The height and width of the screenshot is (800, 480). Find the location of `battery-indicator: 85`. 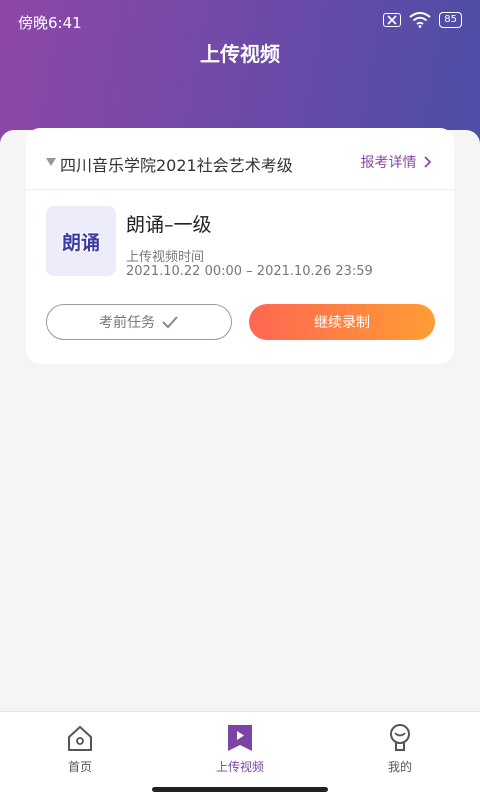

battery-indicator: 85 is located at coordinates (450, 20).